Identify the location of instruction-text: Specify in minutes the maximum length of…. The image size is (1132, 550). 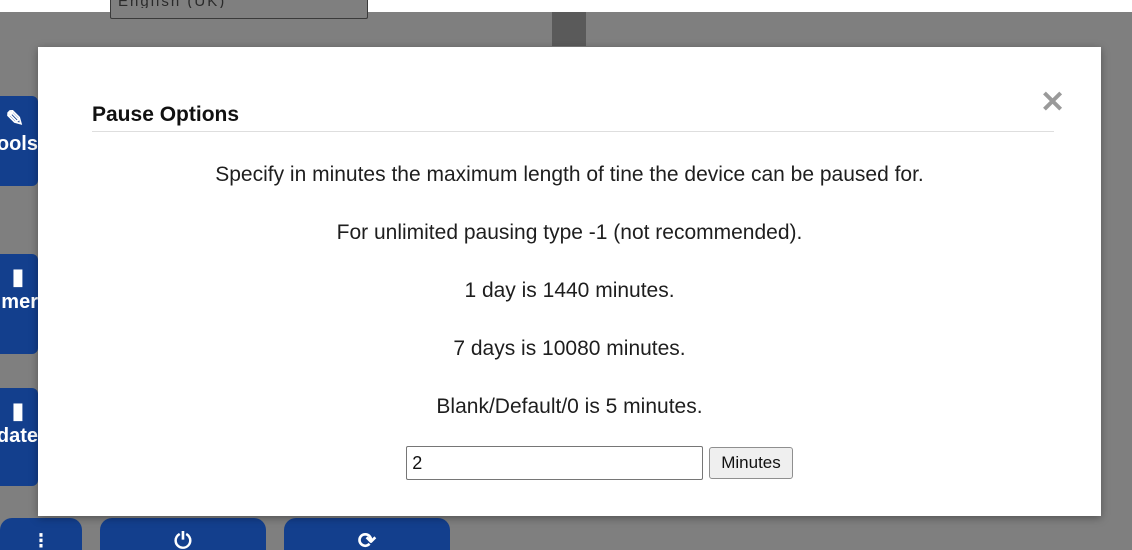
(569, 174).